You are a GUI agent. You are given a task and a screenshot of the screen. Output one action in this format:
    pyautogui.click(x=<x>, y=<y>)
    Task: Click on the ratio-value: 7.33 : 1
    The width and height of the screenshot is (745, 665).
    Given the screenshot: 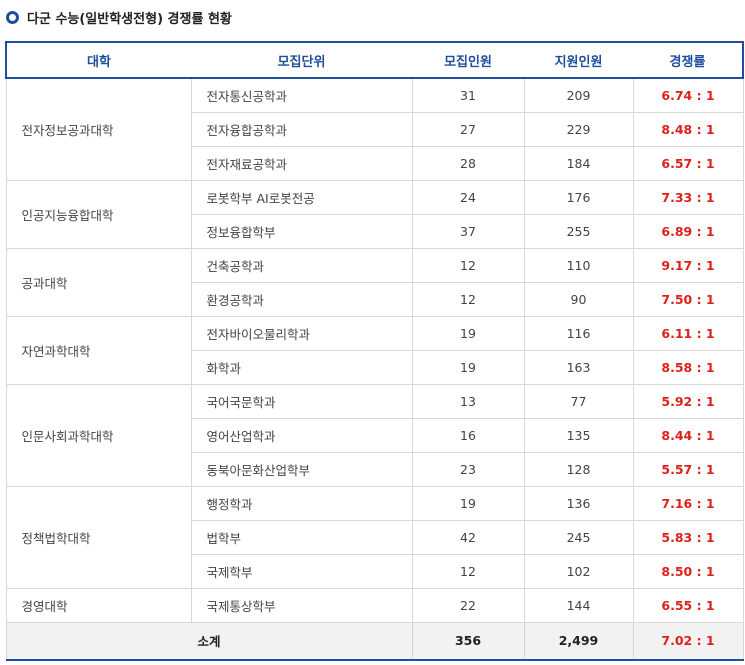 What is the action you would take?
    pyautogui.click(x=688, y=197)
    